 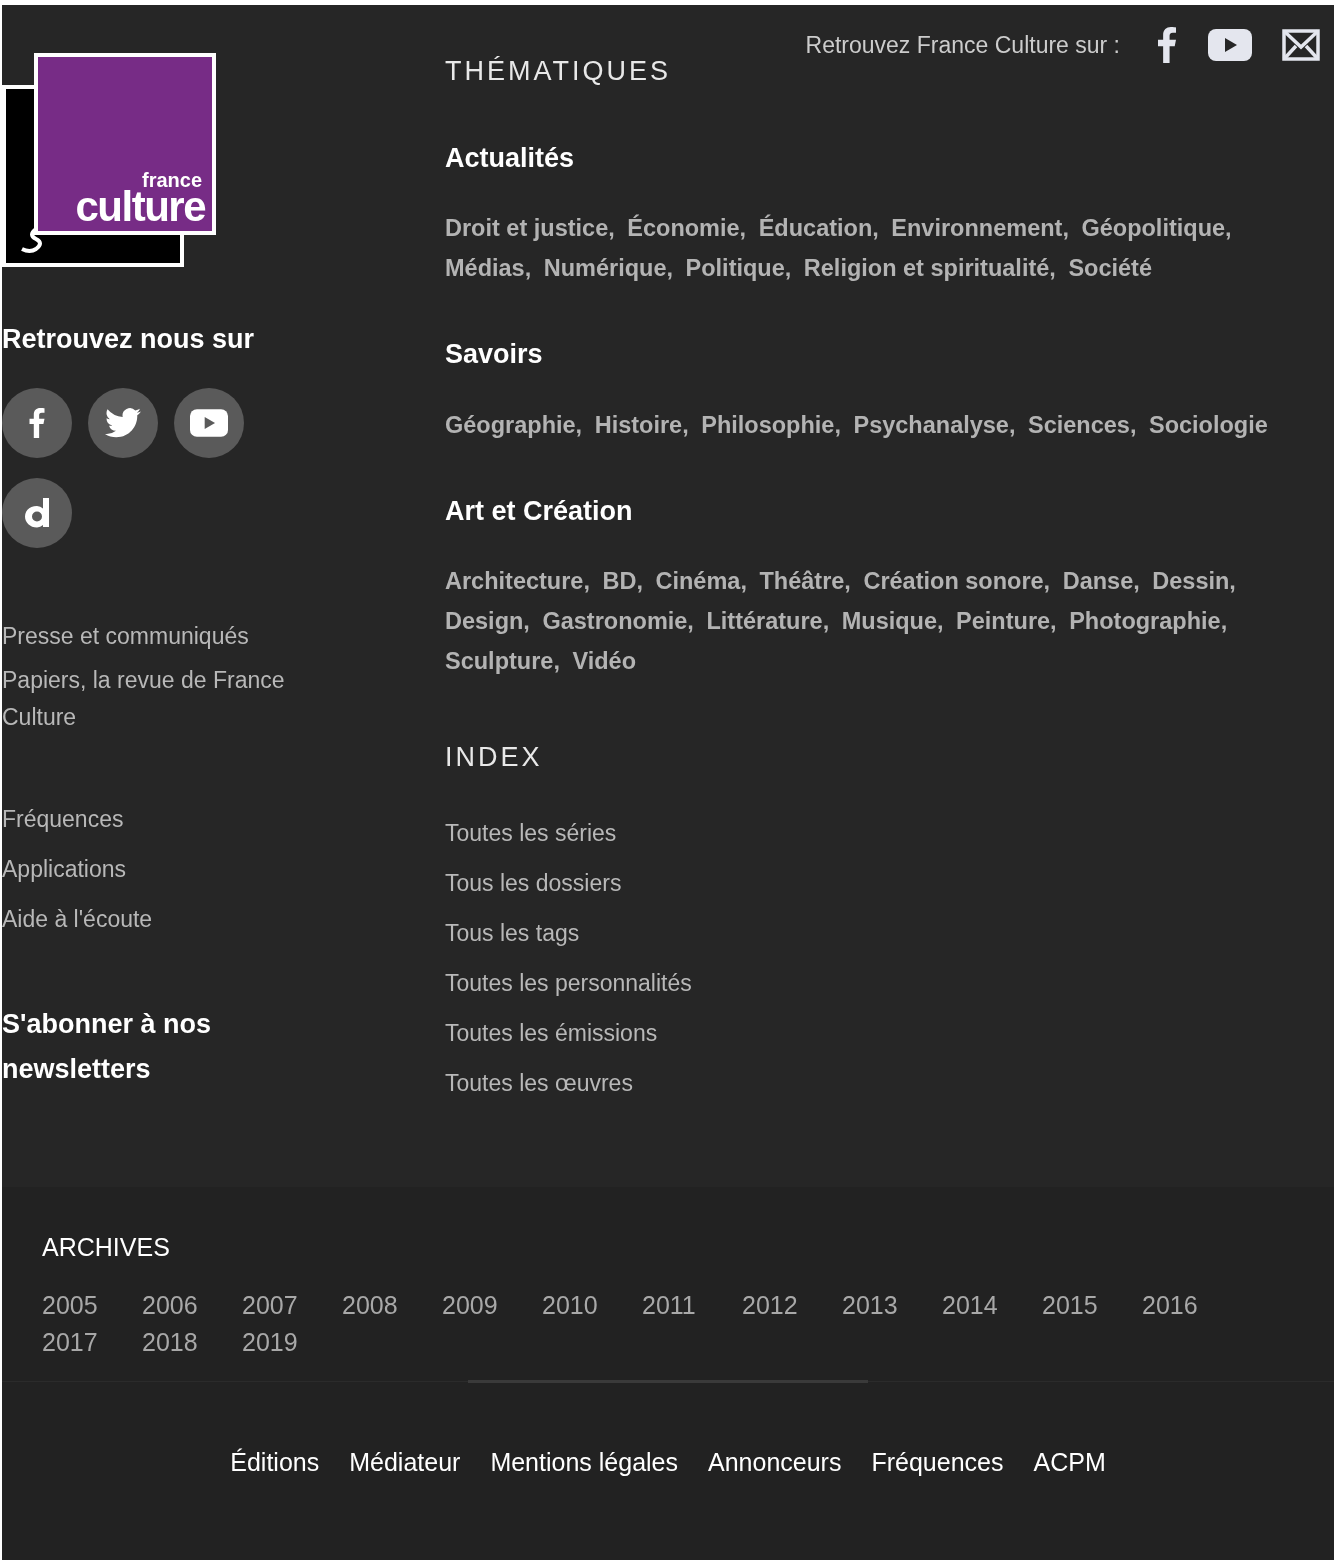 What do you see at coordinates (882, 1032) in the screenshot?
I see `index-link: Toutes les émissions` at bounding box center [882, 1032].